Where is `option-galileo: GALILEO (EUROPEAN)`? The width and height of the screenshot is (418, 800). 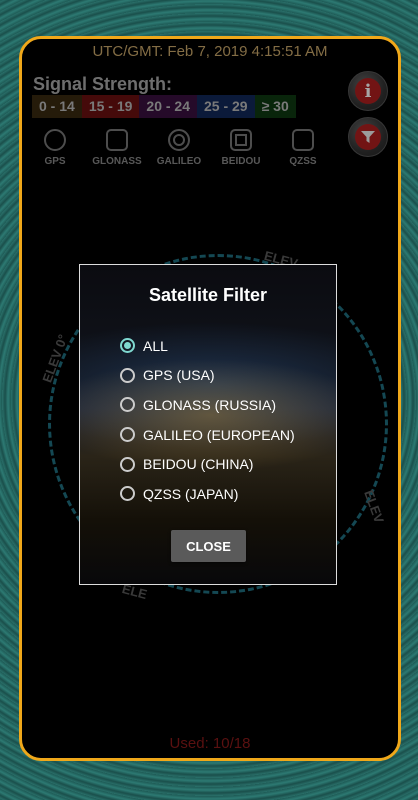
option-galileo: GALILEO (EUROPEAN) is located at coordinates (207, 435).